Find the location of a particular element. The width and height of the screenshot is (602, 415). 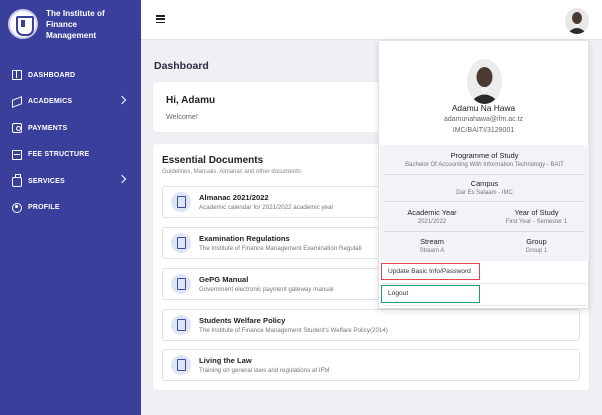

sidebar-item-profile: PROFILE is located at coordinates (70, 208).